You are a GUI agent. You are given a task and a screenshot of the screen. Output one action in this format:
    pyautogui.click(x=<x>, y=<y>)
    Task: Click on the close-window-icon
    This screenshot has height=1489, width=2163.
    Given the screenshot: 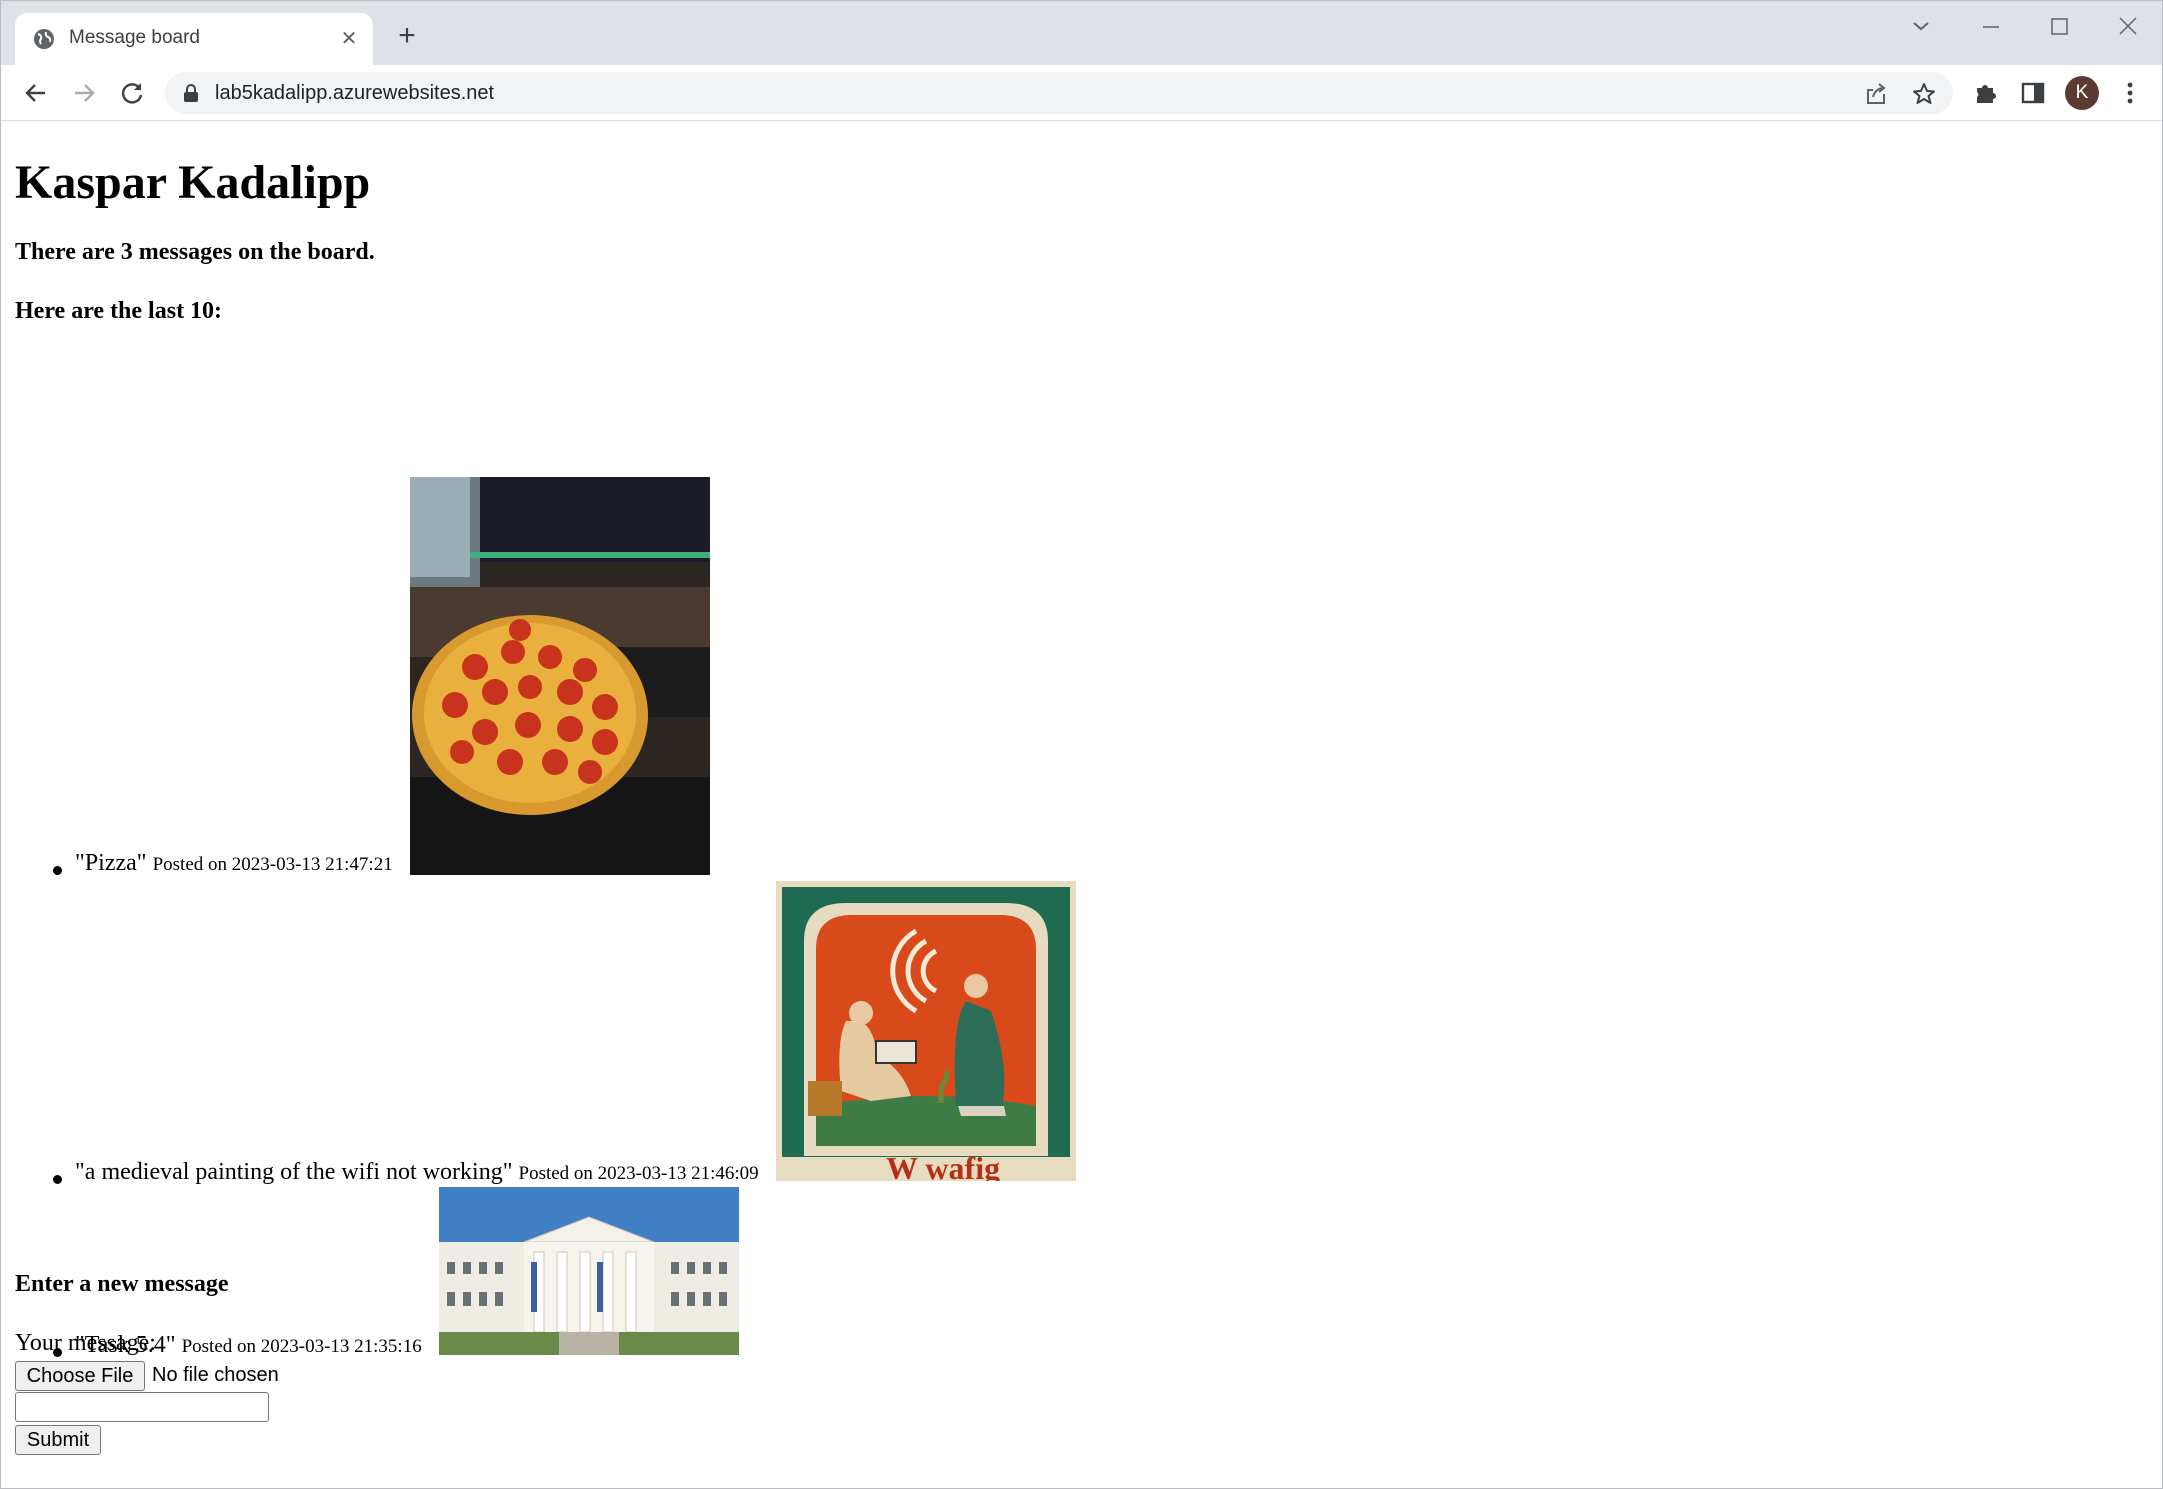 What is the action you would take?
    pyautogui.click(x=2128, y=27)
    